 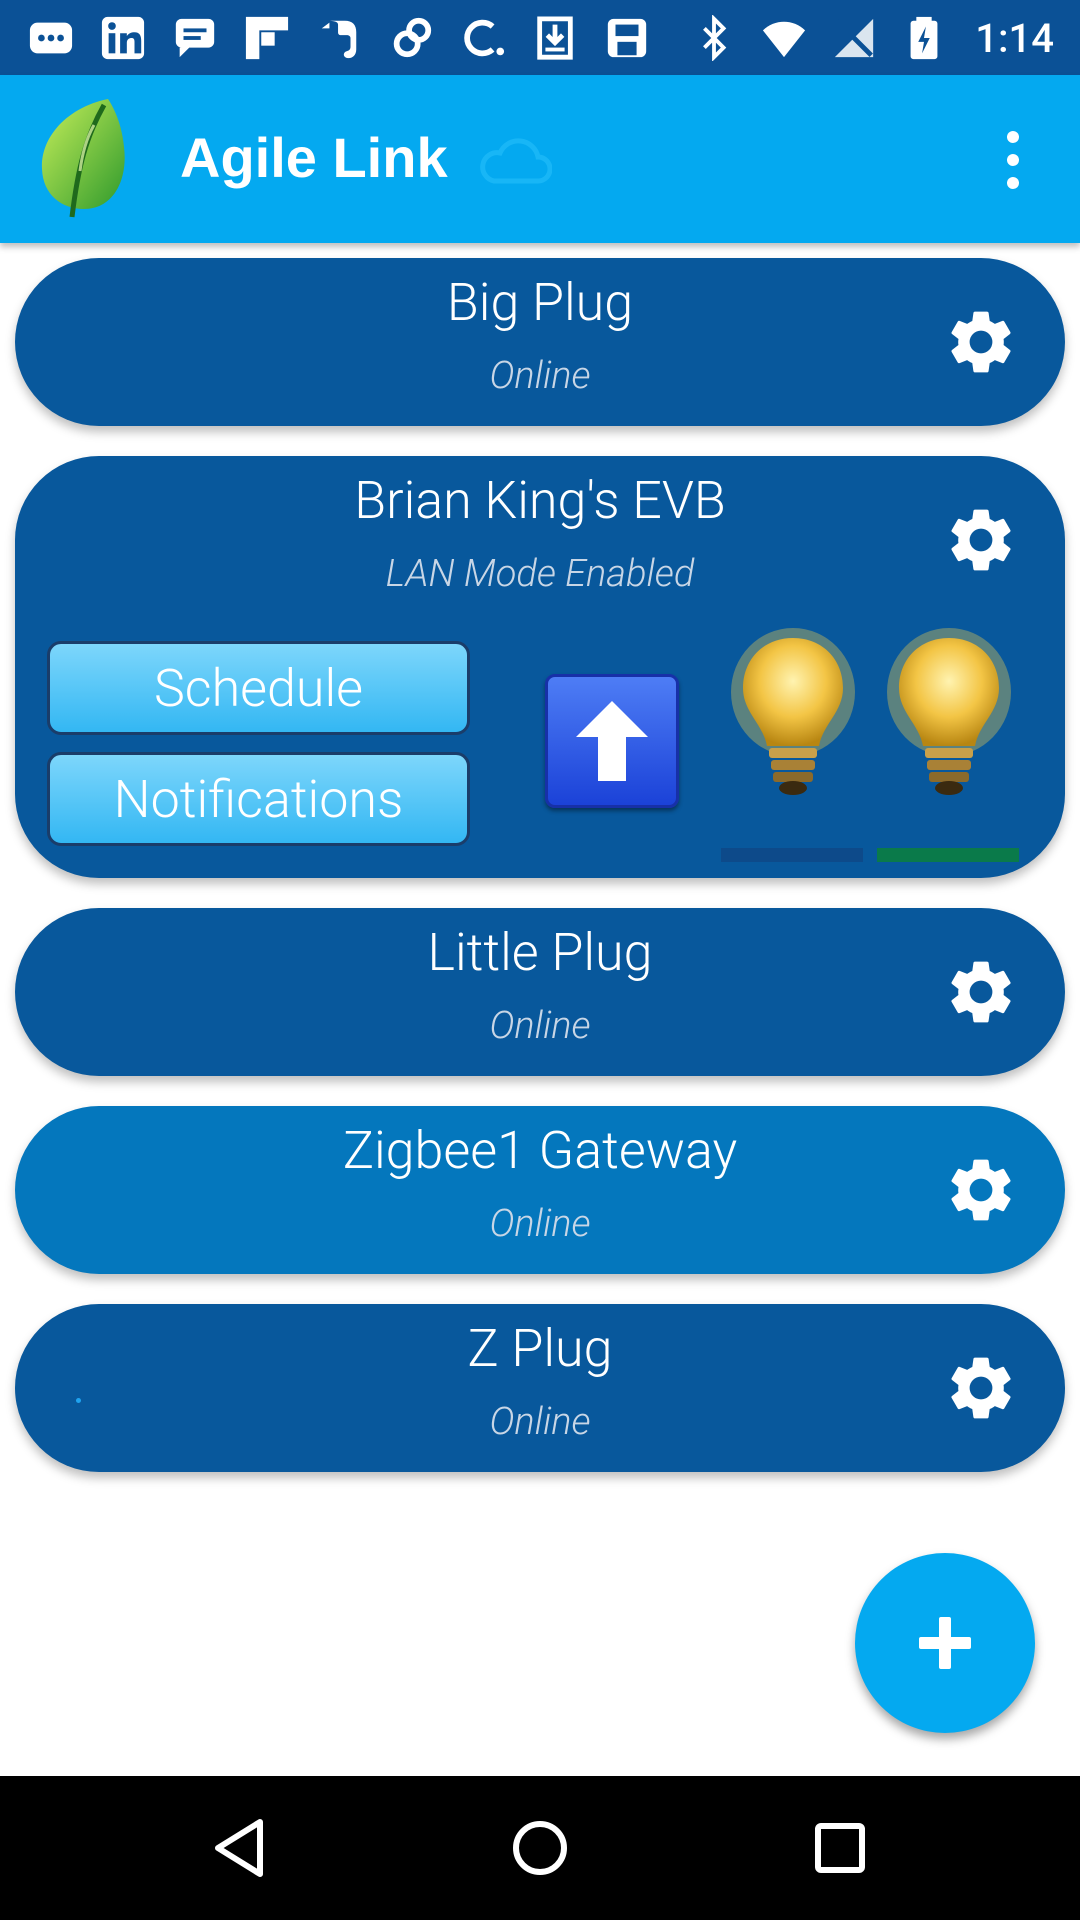 What do you see at coordinates (540, 302) in the screenshot?
I see `device-name: Big Plug` at bounding box center [540, 302].